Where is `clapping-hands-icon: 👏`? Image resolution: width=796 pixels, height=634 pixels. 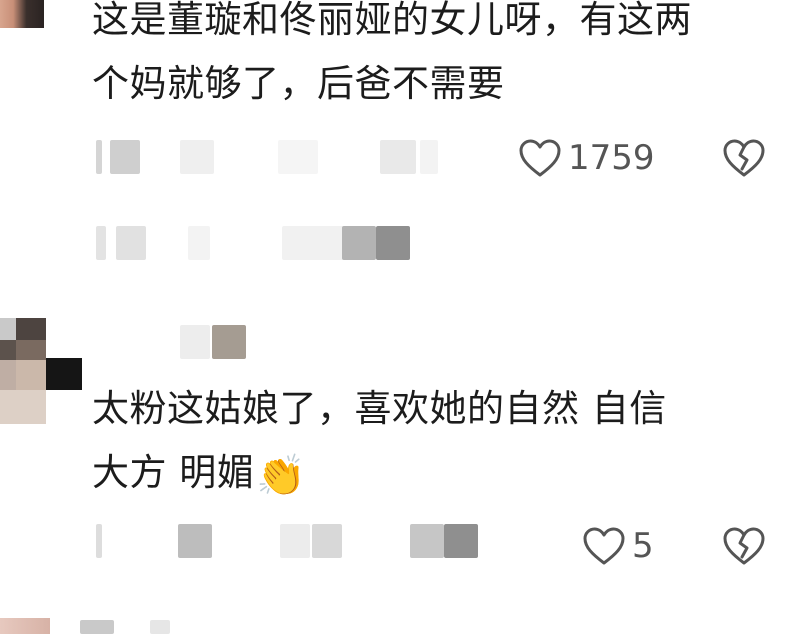 clapping-hands-icon: 👏 is located at coordinates (281, 476).